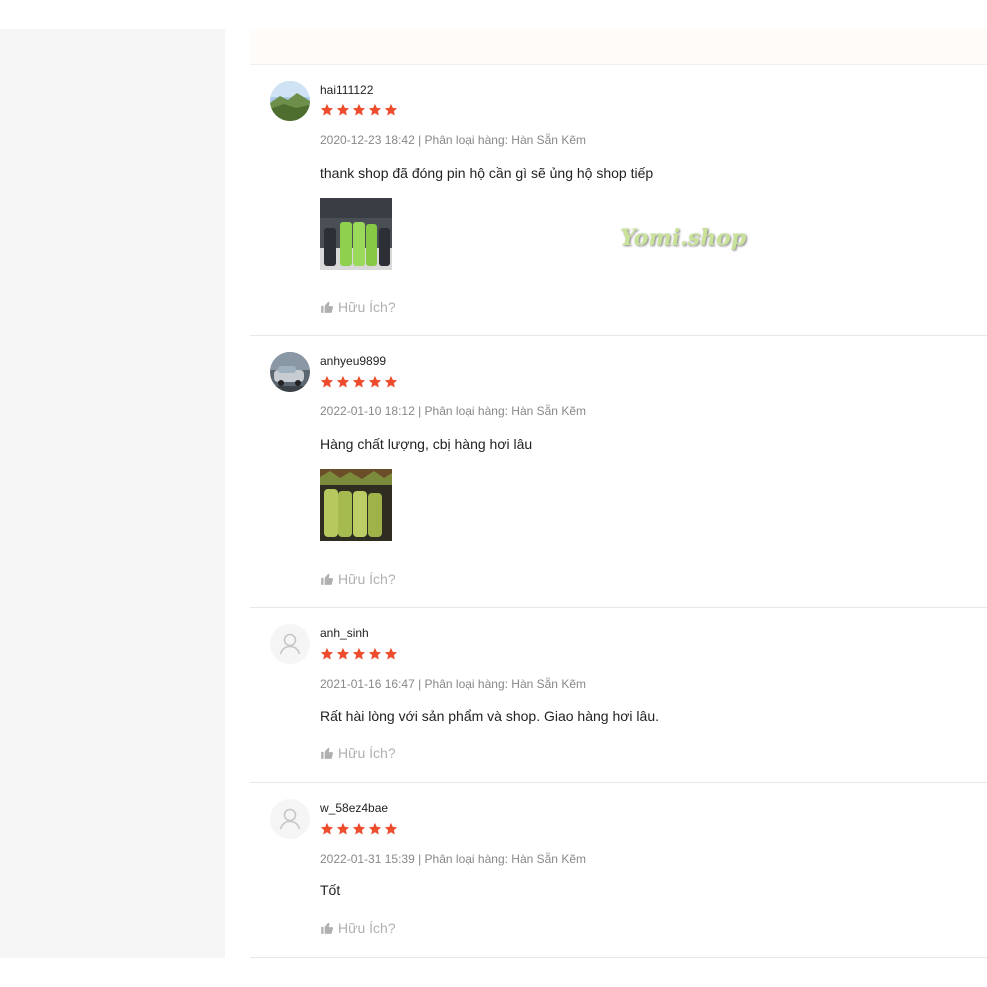 This screenshot has width=987, height=987. I want to click on review-comment: Hàng chất lượng, cbị hàng hơi lâu, so click(426, 444).